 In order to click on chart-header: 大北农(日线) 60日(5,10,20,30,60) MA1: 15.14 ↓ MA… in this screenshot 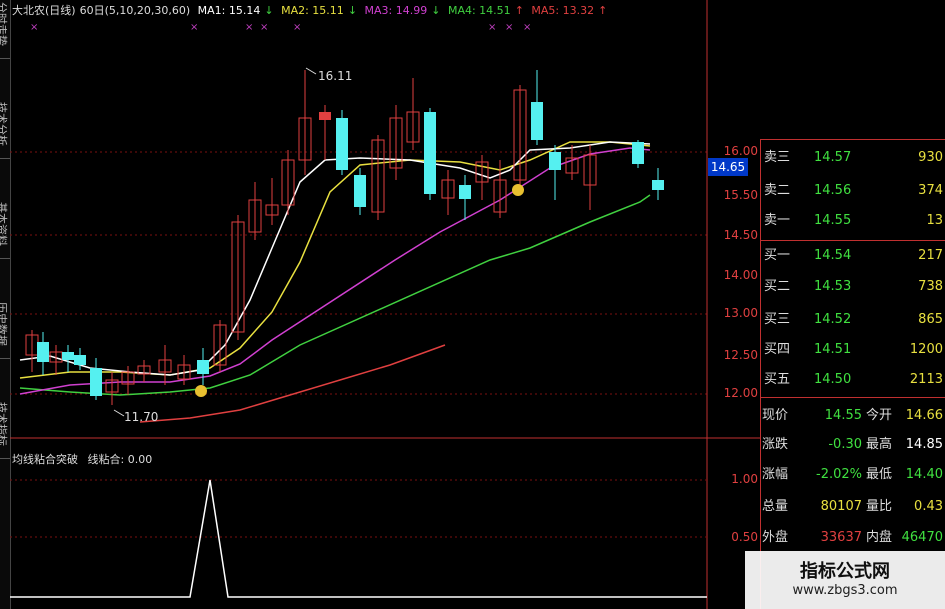, I will do `click(311, 12)`.